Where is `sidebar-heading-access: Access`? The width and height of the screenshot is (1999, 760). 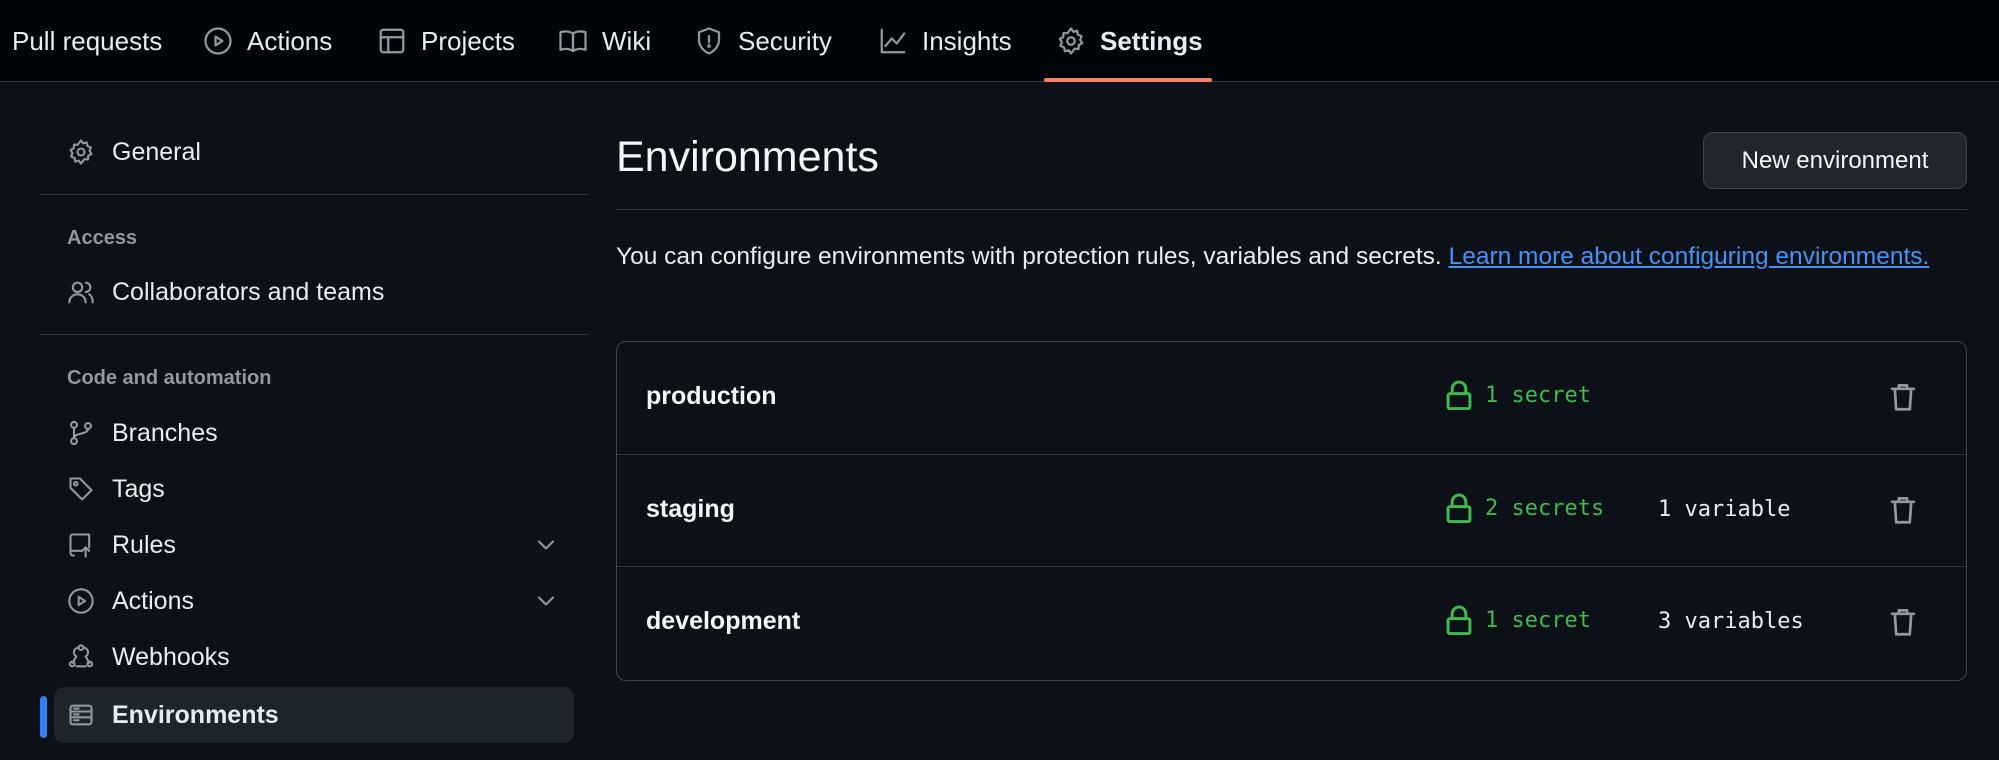 sidebar-heading-access: Access is located at coordinates (102, 238).